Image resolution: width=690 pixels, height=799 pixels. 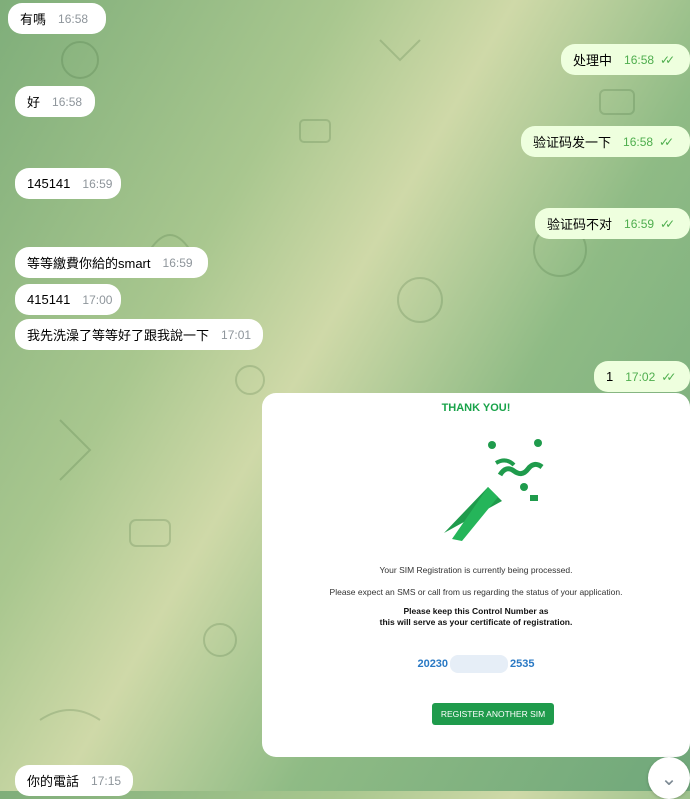 I want to click on incoming-message: 145141 16:59, so click(x=68, y=183).